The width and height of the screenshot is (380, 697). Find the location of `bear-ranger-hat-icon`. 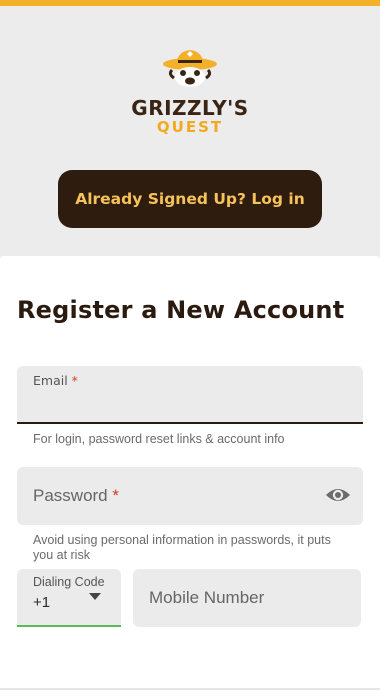

bear-ranger-hat-icon is located at coordinates (190, 68).